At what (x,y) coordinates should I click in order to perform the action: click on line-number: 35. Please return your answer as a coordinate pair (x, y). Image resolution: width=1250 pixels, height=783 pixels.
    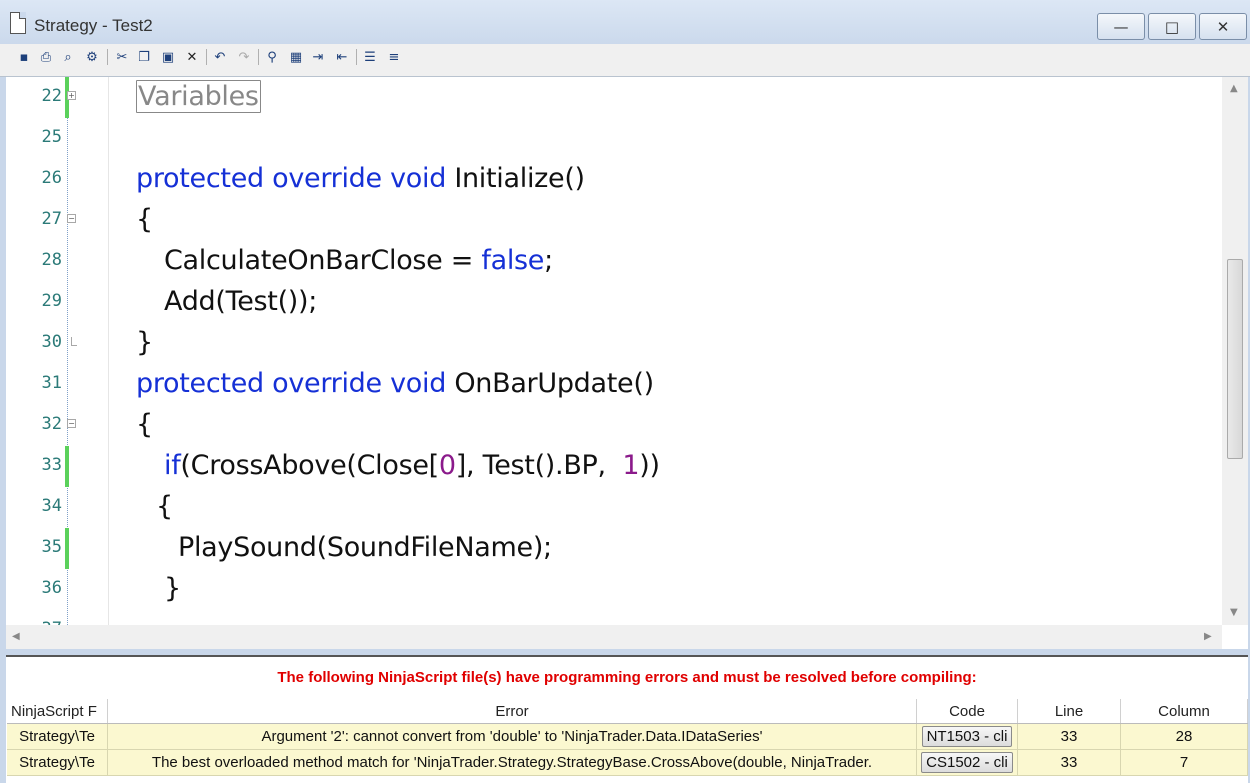
    Looking at the image, I should click on (51, 547).